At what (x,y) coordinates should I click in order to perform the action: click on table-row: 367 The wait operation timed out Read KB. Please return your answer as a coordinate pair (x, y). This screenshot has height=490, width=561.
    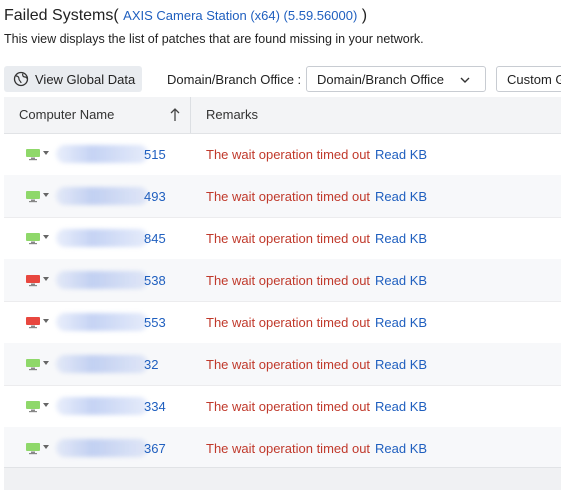
    Looking at the image, I should click on (282, 448).